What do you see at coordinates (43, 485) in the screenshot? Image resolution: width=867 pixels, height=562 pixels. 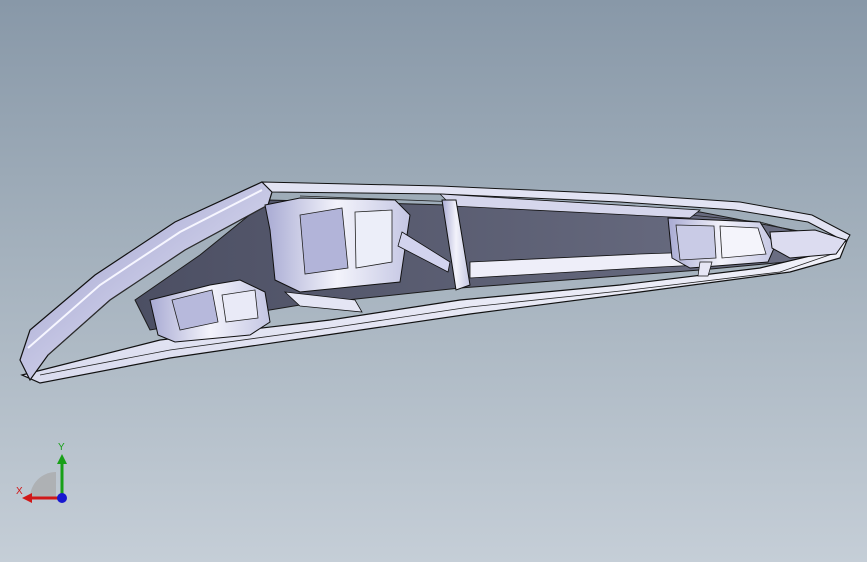 I see `triad-plane-icon` at bounding box center [43, 485].